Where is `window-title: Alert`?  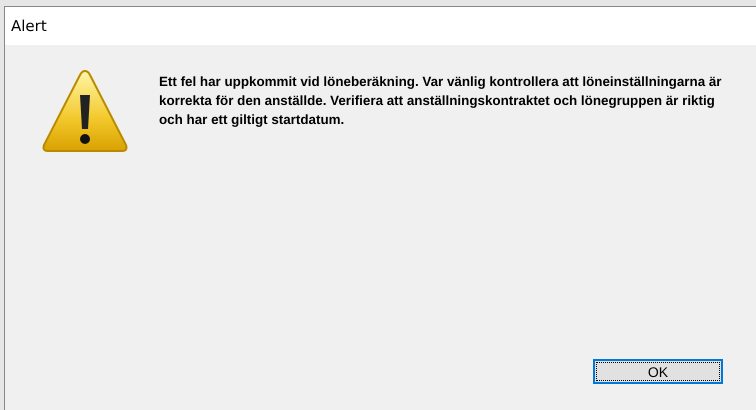
window-title: Alert is located at coordinates (29, 26).